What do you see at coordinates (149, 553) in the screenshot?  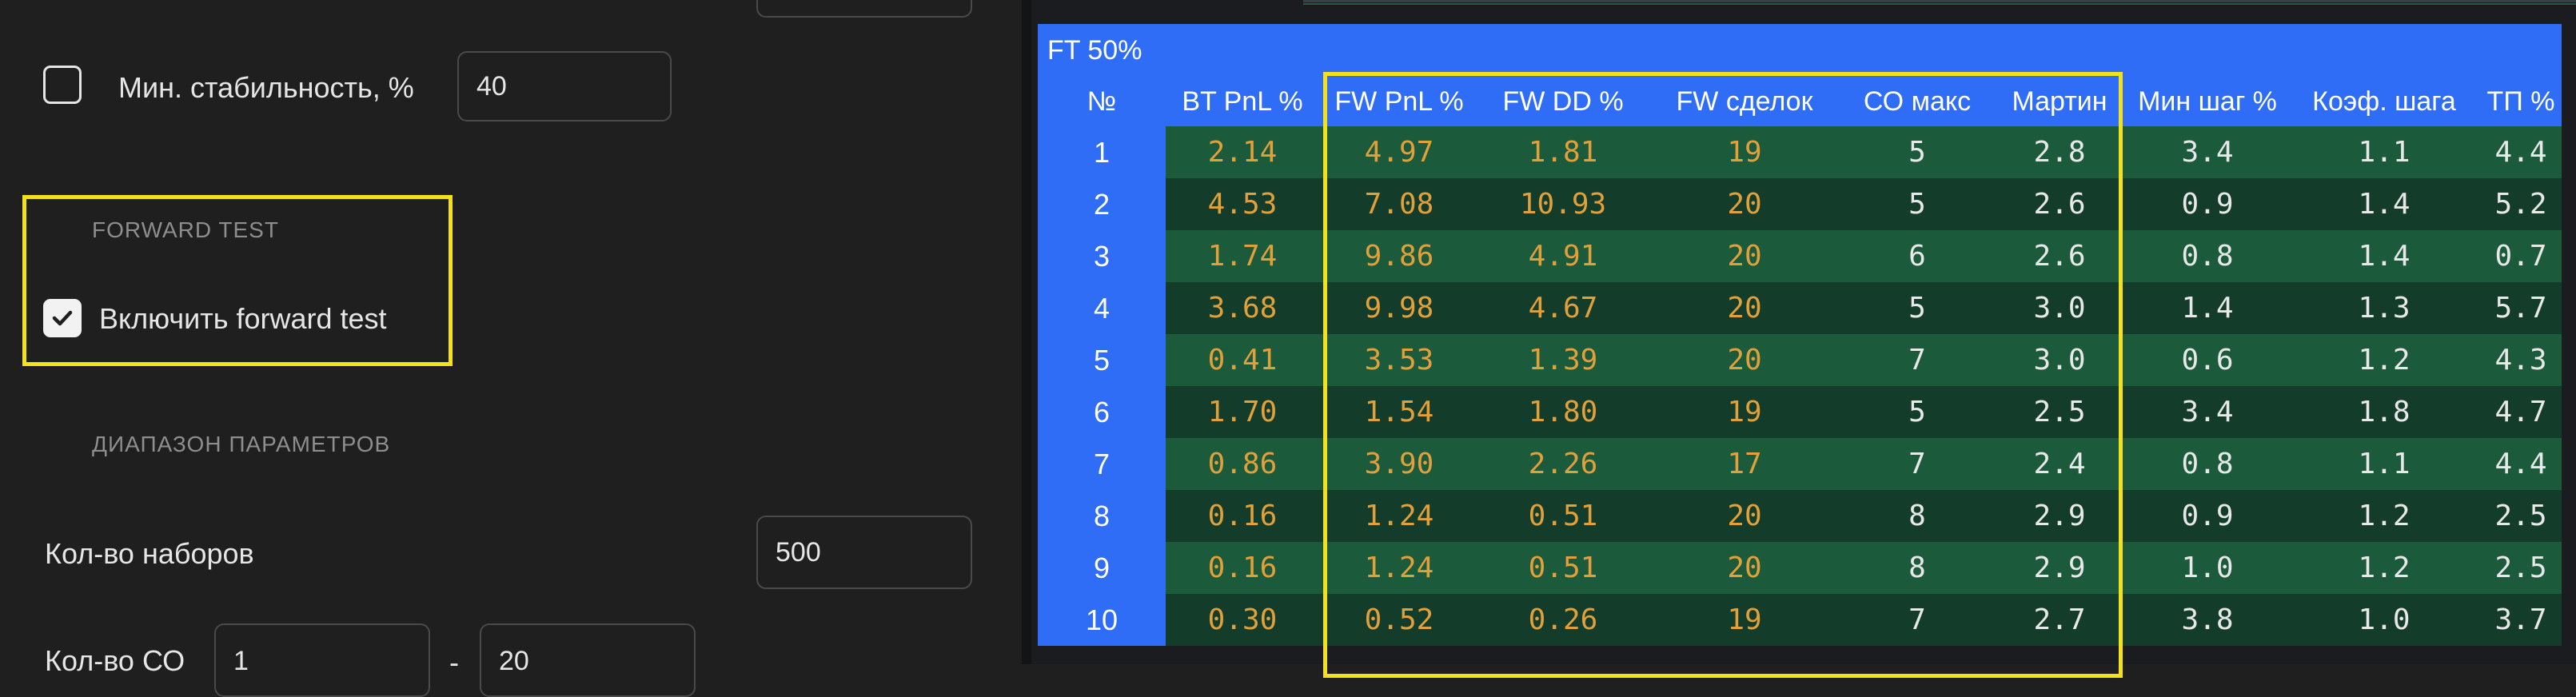 I see `sets-count-label: Кол-во наборов` at bounding box center [149, 553].